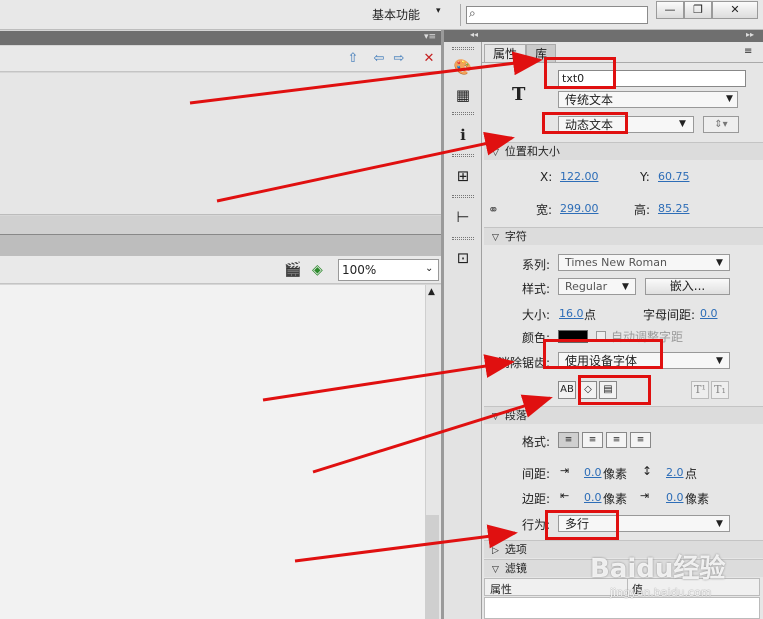 The width and height of the screenshot is (763, 619). Describe the element at coordinates (220, 38) in the screenshot. I see `panel-header` at that location.